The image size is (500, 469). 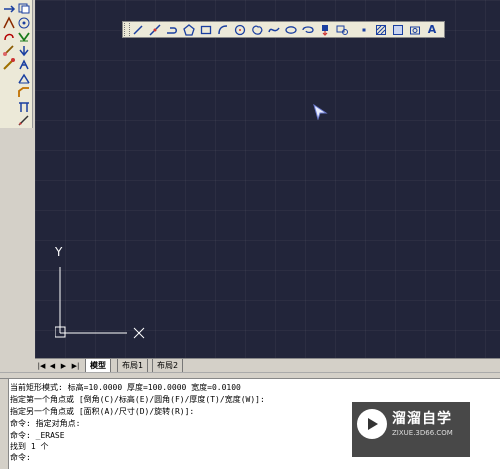 What do you see at coordinates (422, 433) in the screenshot?
I see `watermark-subtitle: ZIXUE.3D66.COM` at bounding box center [422, 433].